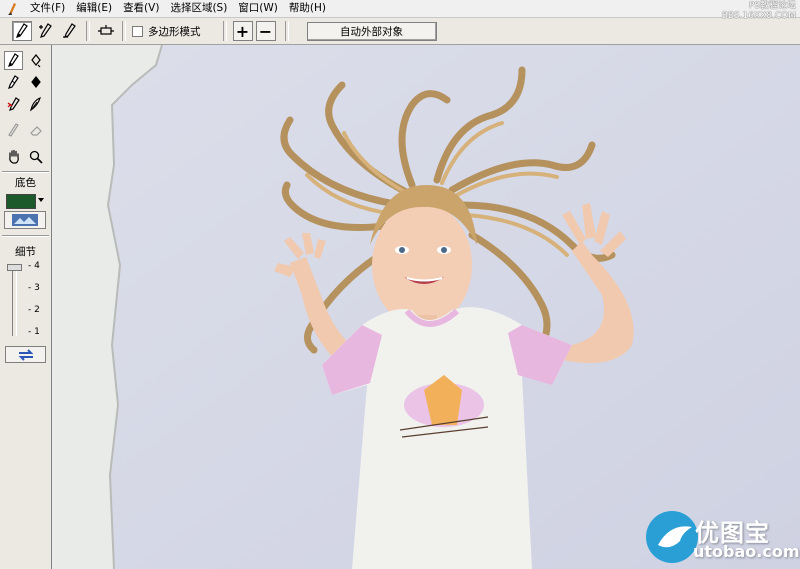  What do you see at coordinates (48, 8) in the screenshot?
I see `menu-file: 文件(F)` at bounding box center [48, 8].